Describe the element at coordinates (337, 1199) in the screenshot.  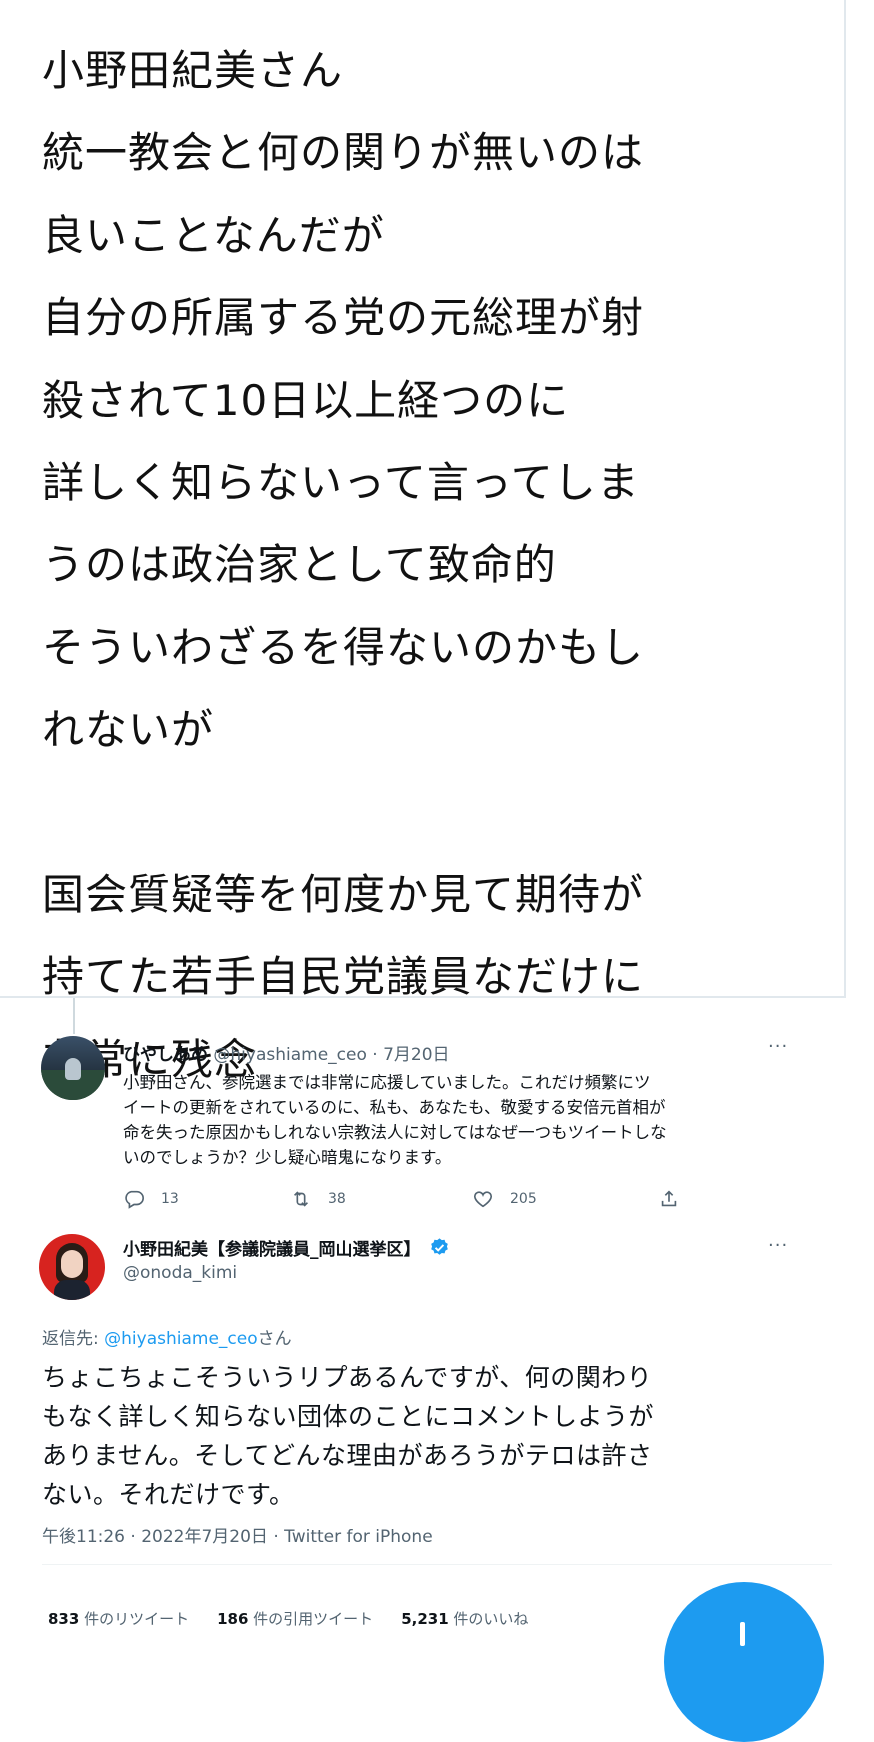
I see `retweet-count: 38` at that location.